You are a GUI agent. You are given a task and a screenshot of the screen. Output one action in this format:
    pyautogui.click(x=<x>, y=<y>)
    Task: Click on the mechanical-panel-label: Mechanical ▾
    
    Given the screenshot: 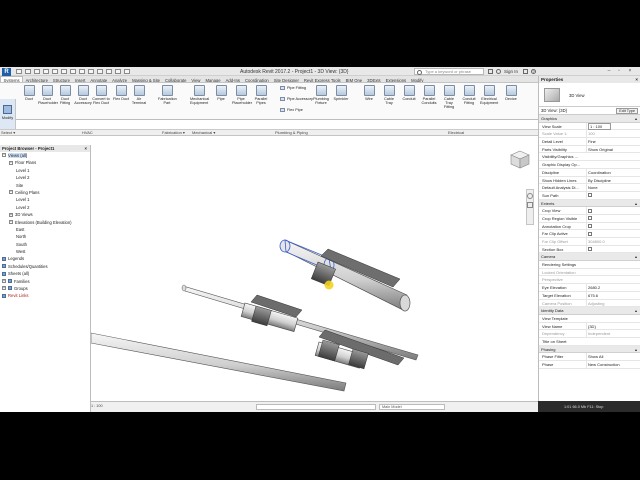 What is the action you would take?
    pyautogui.click(x=203, y=133)
    